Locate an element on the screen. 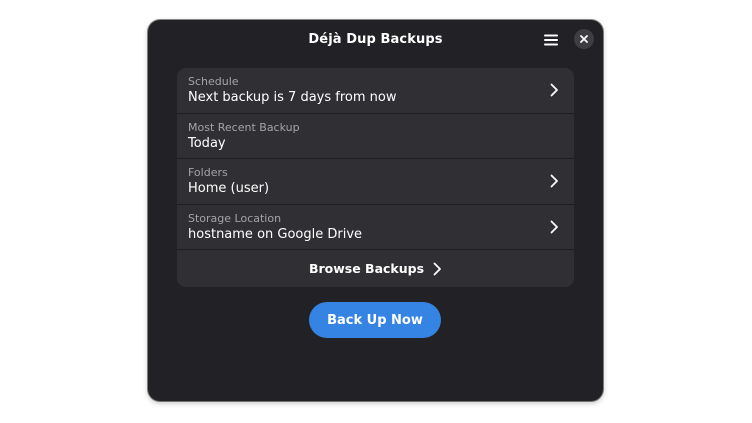  storage-location-label: Storage Location is located at coordinates (235, 218).